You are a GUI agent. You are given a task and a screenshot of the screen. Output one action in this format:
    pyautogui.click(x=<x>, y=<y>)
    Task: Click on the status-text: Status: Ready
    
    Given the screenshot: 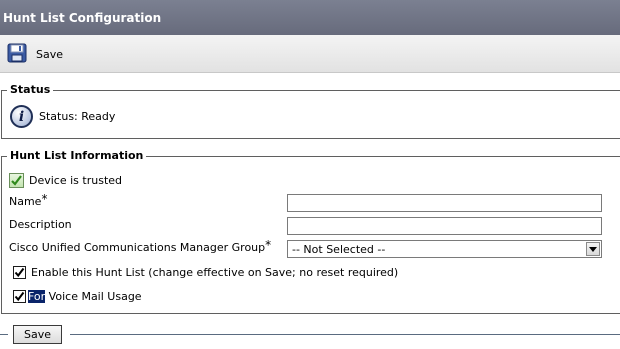 What is the action you would take?
    pyautogui.click(x=77, y=116)
    